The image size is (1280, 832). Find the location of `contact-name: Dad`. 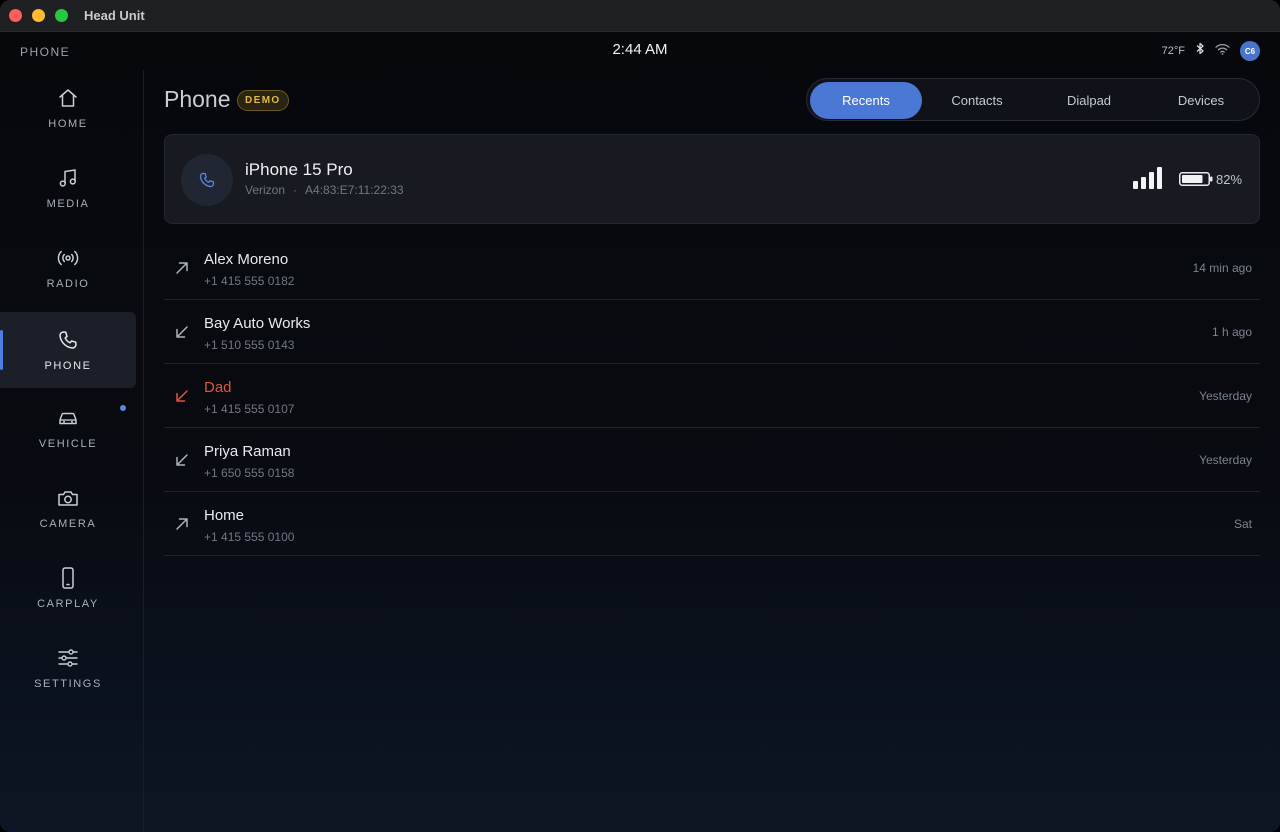

contact-name: Dad is located at coordinates (218, 387).